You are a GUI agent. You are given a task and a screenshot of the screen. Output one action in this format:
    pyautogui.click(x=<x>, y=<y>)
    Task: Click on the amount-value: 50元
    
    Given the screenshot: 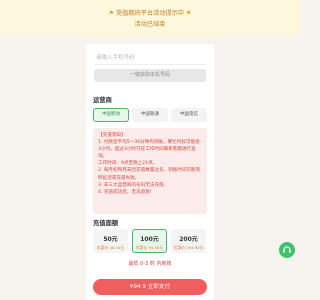 What is the action you would take?
    pyautogui.click(x=110, y=239)
    